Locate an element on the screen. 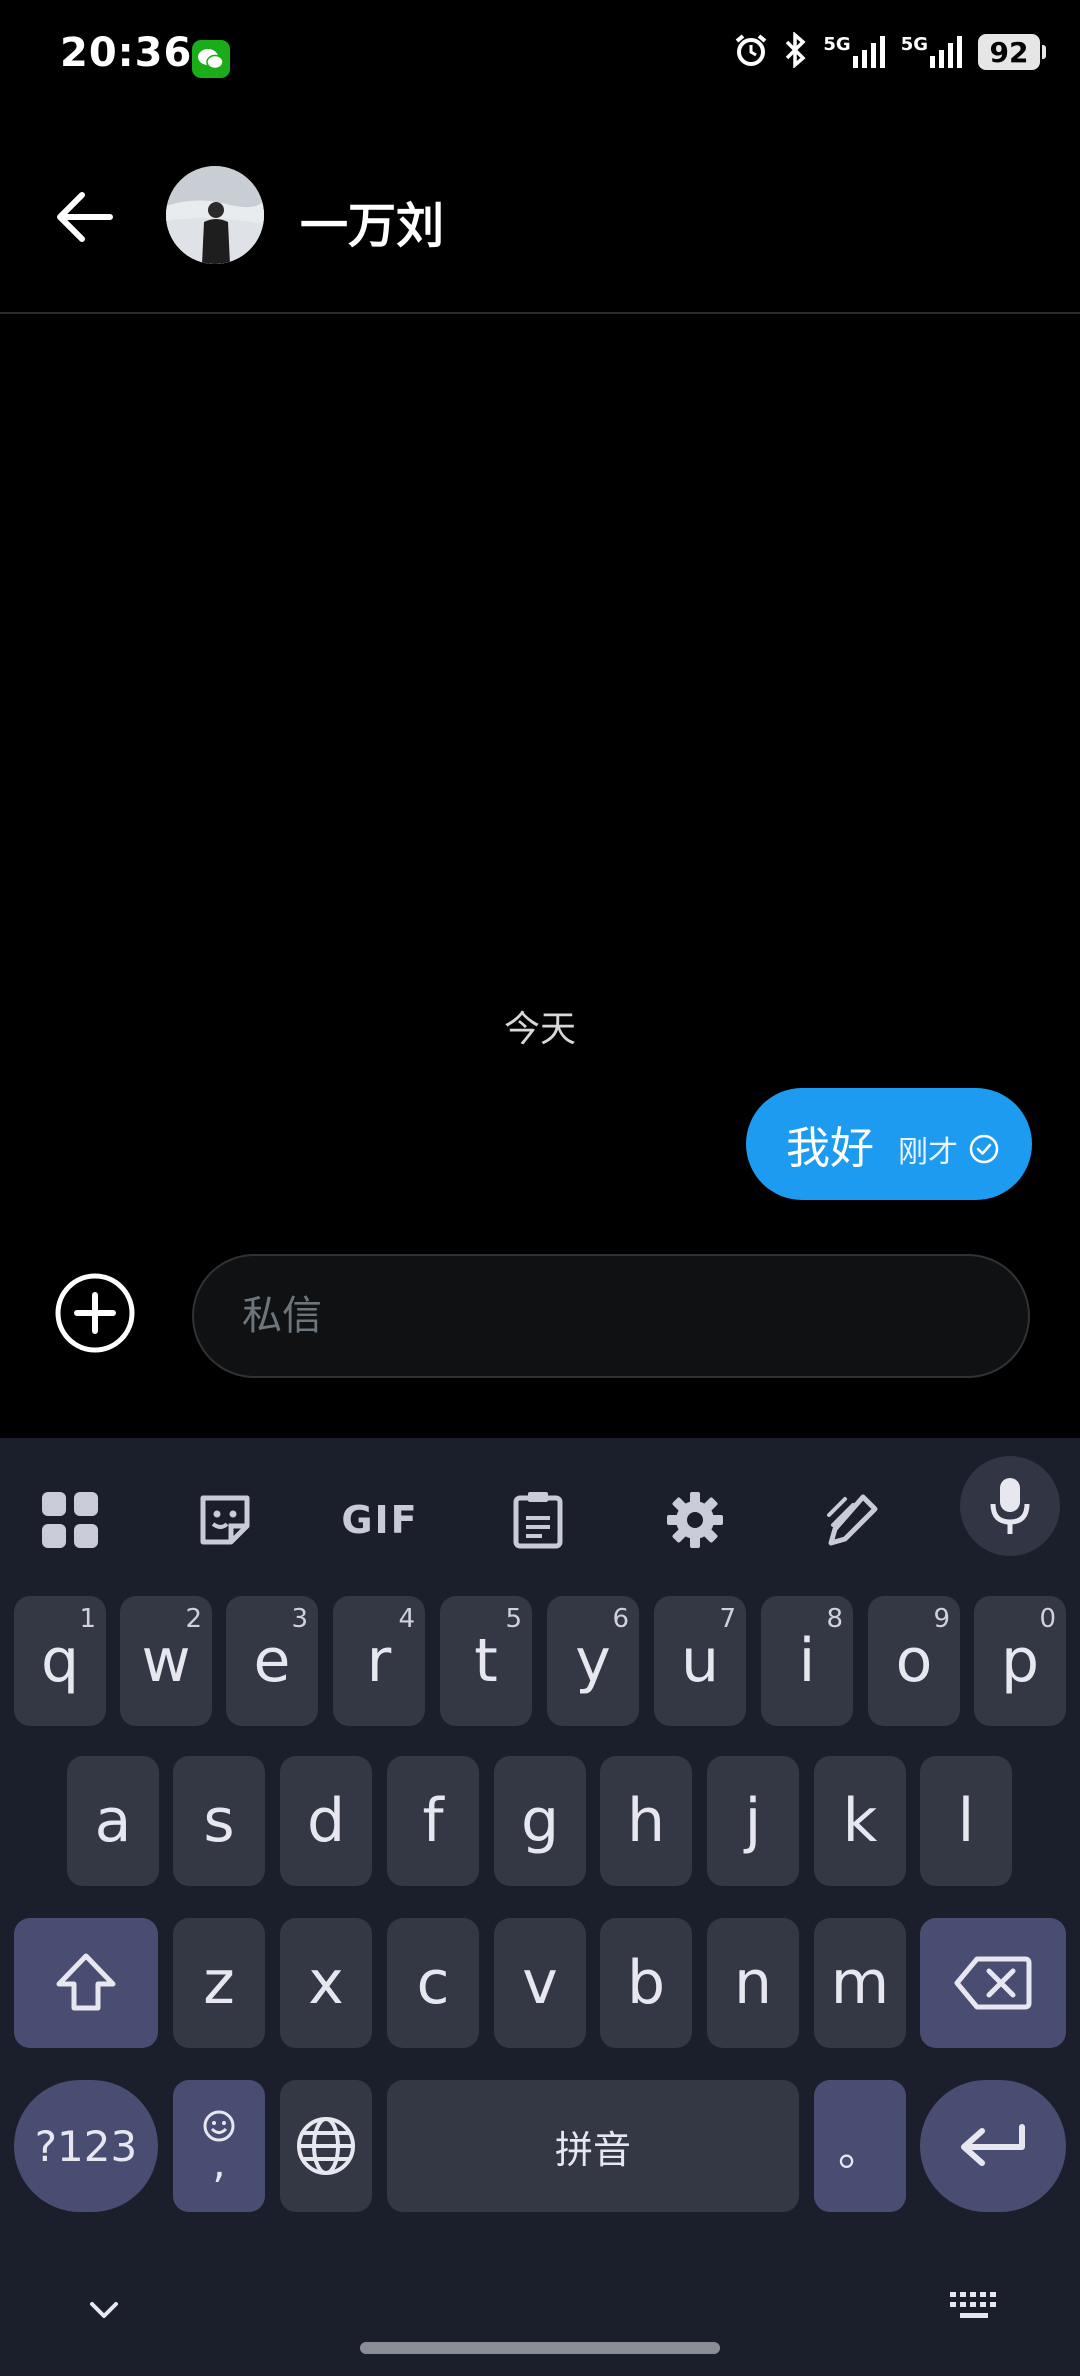 Image resolution: width=1080 pixels, height=2376 pixels. message-input is located at coordinates (592, 1316).